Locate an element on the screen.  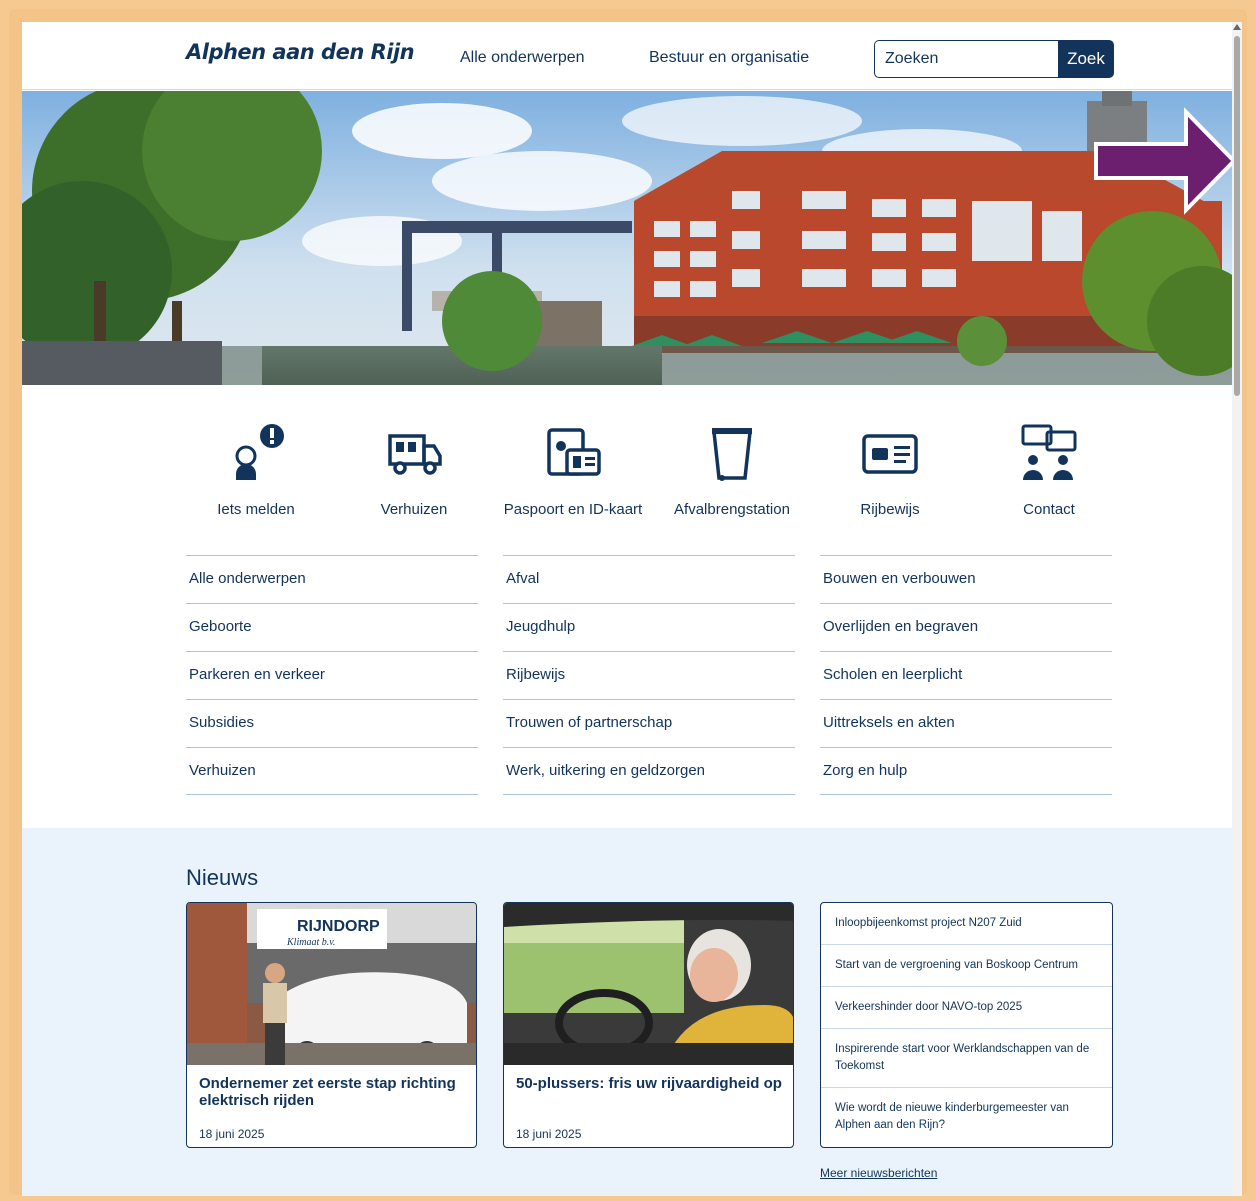
topic-link: Parkeren en verkeer is located at coordinates (332, 675).